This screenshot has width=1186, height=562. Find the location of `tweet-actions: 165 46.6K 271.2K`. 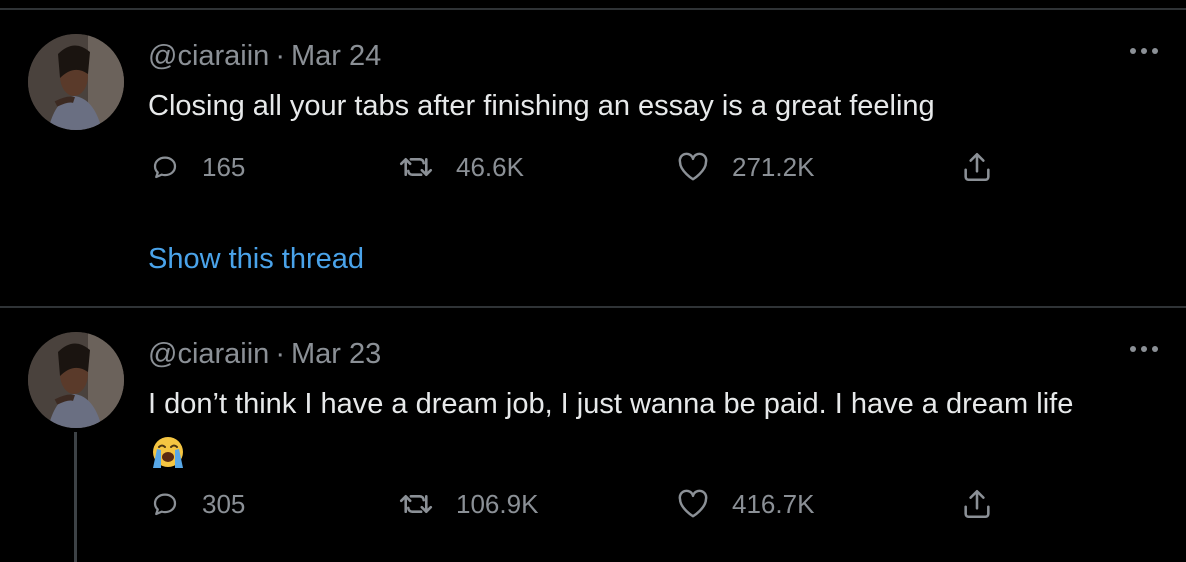

tweet-actions: 165 46.6K 271.2K is located at coordinates (593, 167).